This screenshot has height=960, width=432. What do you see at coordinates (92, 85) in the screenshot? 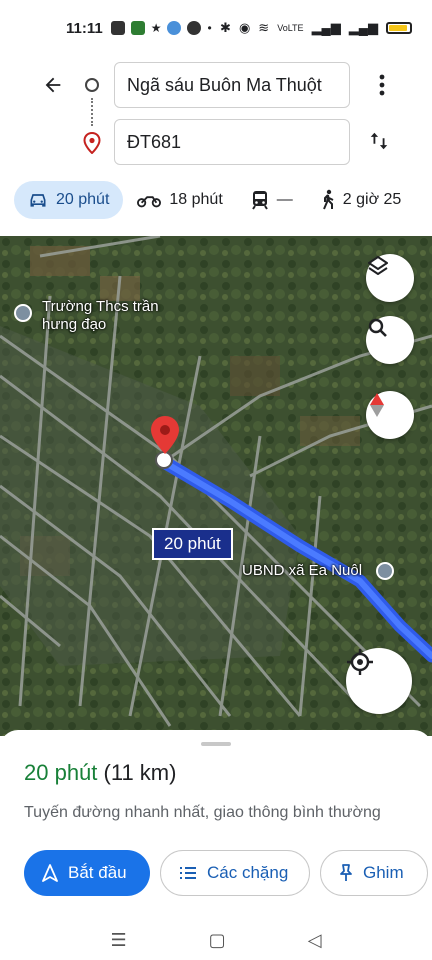
I see `origin-dot-icon` at bounding box center [92, 85].